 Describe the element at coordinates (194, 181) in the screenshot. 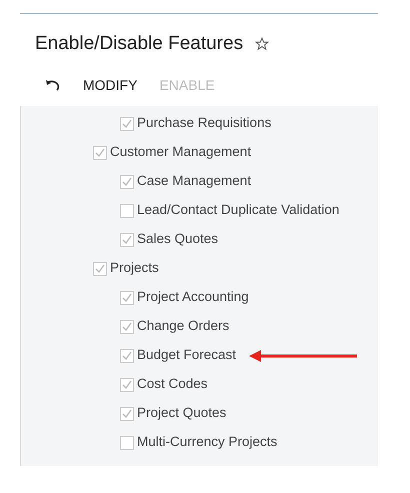

I see `feature-label: Case Management` at that location.